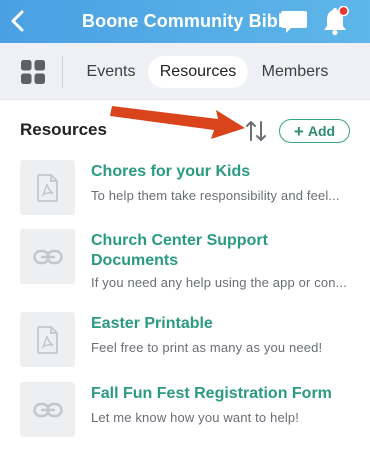 The width and height of the screenshot is (370, 451). I want to click on app-header: Boone Community Bible, so click(185, 21).